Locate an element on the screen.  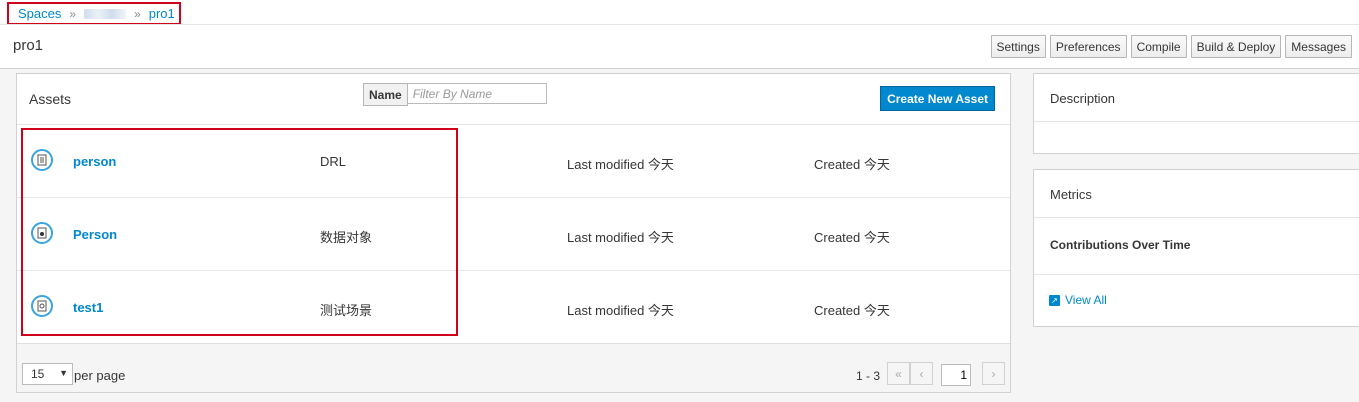
pagination-bar: 15 ▼ per page 1 - 3 « ‹ › is located at coordinates (513, 367).